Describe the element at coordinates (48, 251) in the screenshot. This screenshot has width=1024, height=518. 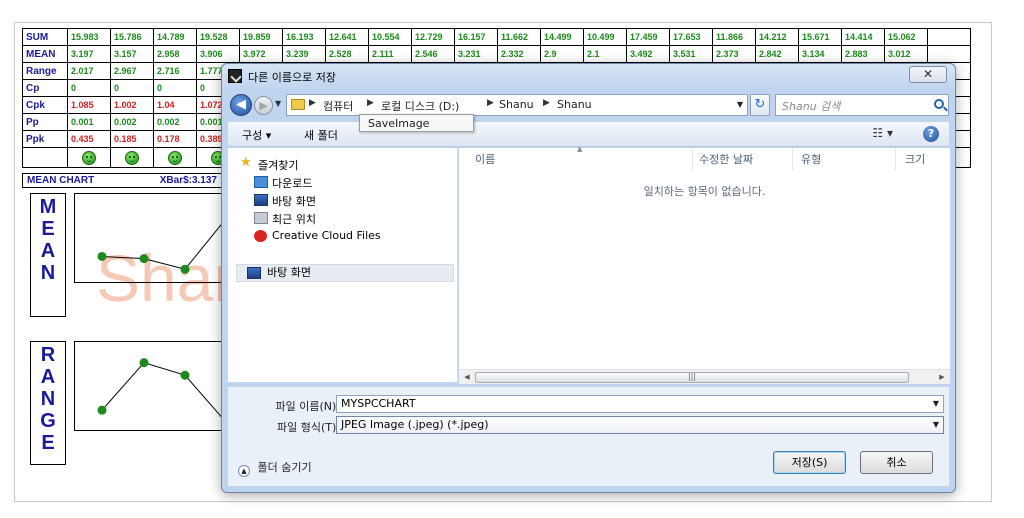
I see `side-label-letter: A` at that location.